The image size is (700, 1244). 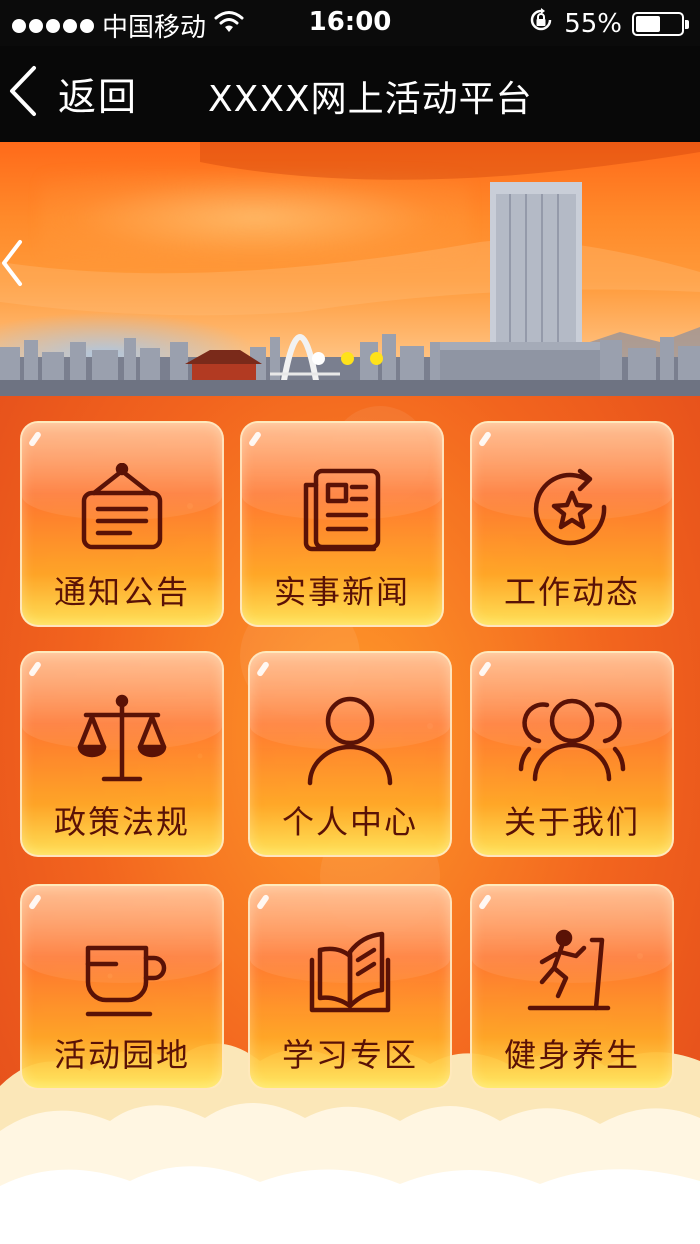 I want to click on menu-tile-profile: 个人中心, so click(x=350, y=754).